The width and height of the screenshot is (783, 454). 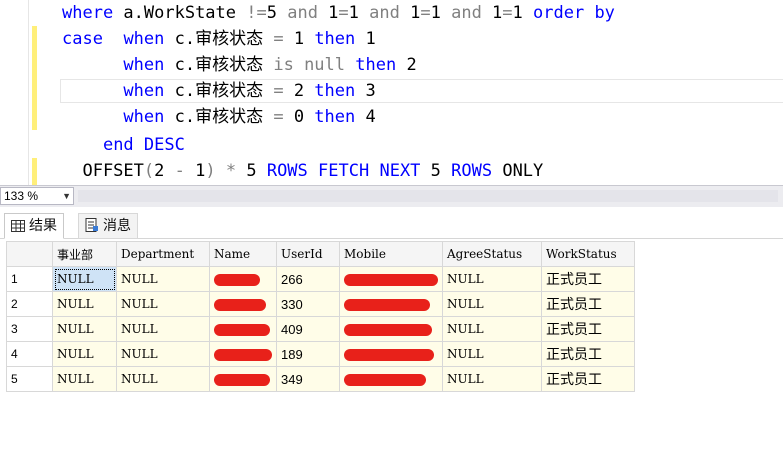 I want to click on code-line: when c.审核状态 = 2 then 3, so click(x=218, y=91).